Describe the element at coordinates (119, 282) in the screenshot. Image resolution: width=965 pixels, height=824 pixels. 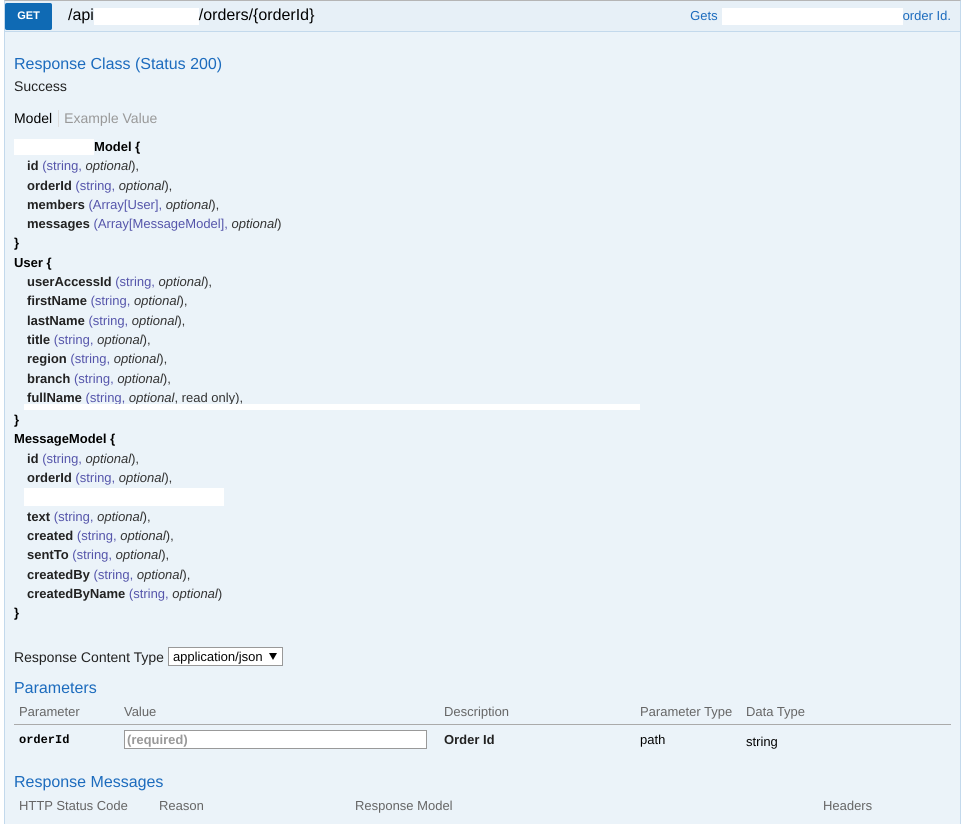
I see `property-line: userAccessId (string, optional),` at that location.